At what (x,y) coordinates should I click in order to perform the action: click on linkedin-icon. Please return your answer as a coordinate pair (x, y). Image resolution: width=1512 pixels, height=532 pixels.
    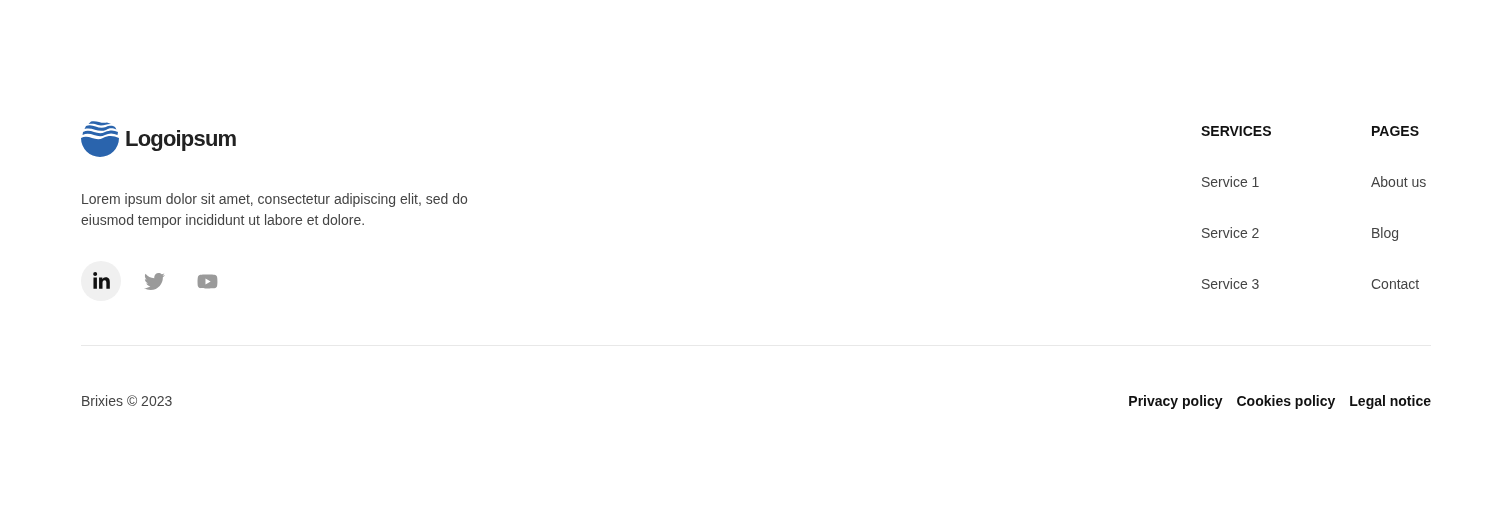
    Looking at the image, I should click on (101, 281).